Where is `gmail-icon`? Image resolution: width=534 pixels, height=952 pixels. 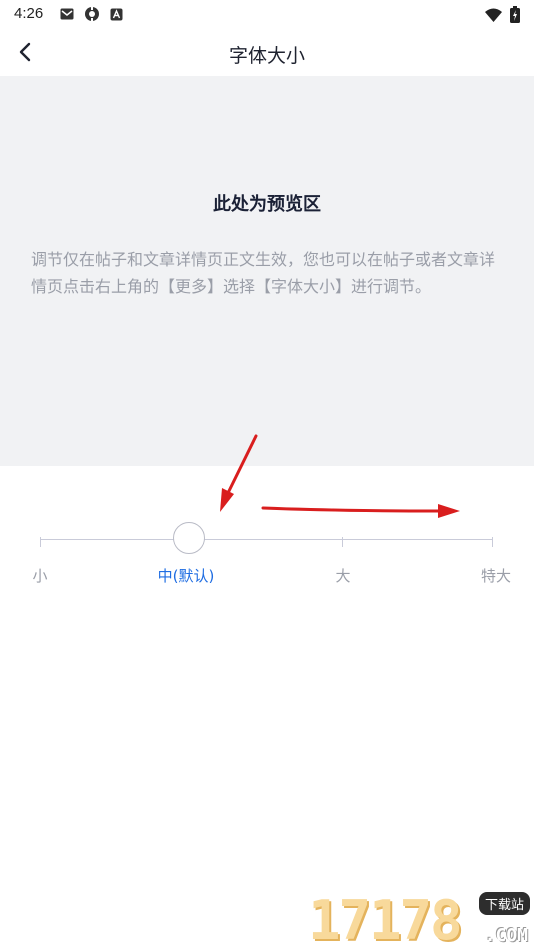 gmail-icon is located at coordinates (67, 14).